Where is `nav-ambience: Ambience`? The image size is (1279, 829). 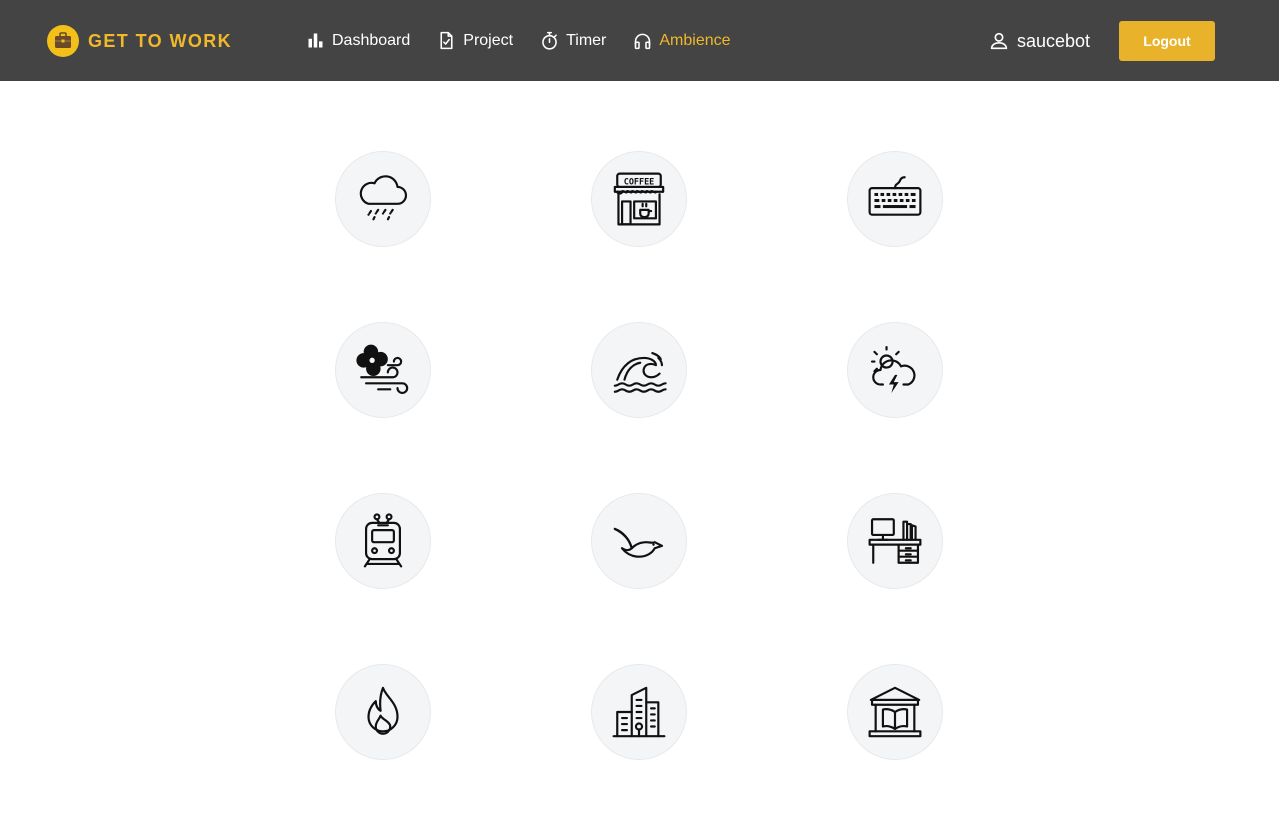
nav-ambience: Ambience is located at coordinates (681, 41).